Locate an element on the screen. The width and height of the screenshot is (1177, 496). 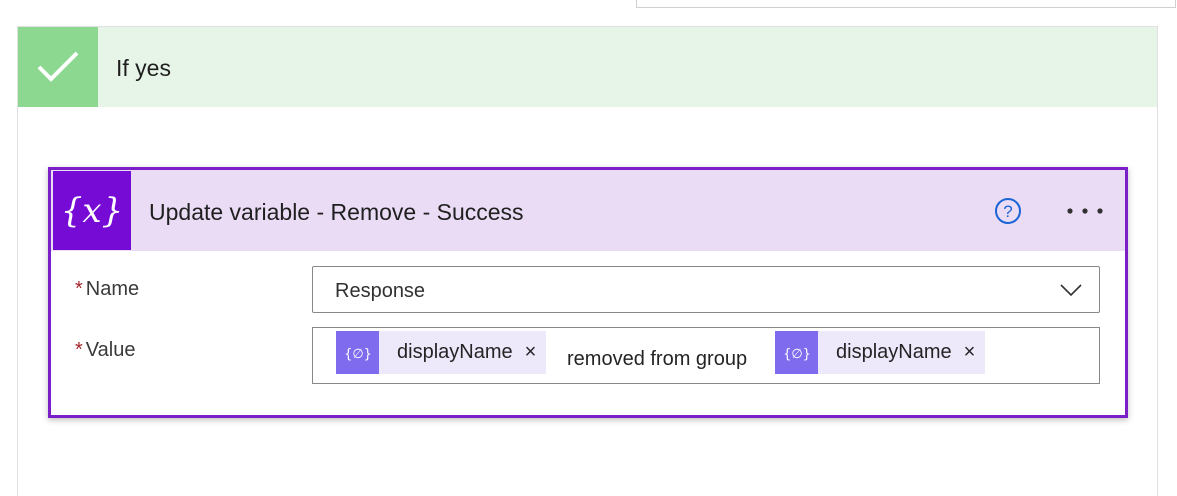
name-label-text: Name is located at coordinates (112, 289).